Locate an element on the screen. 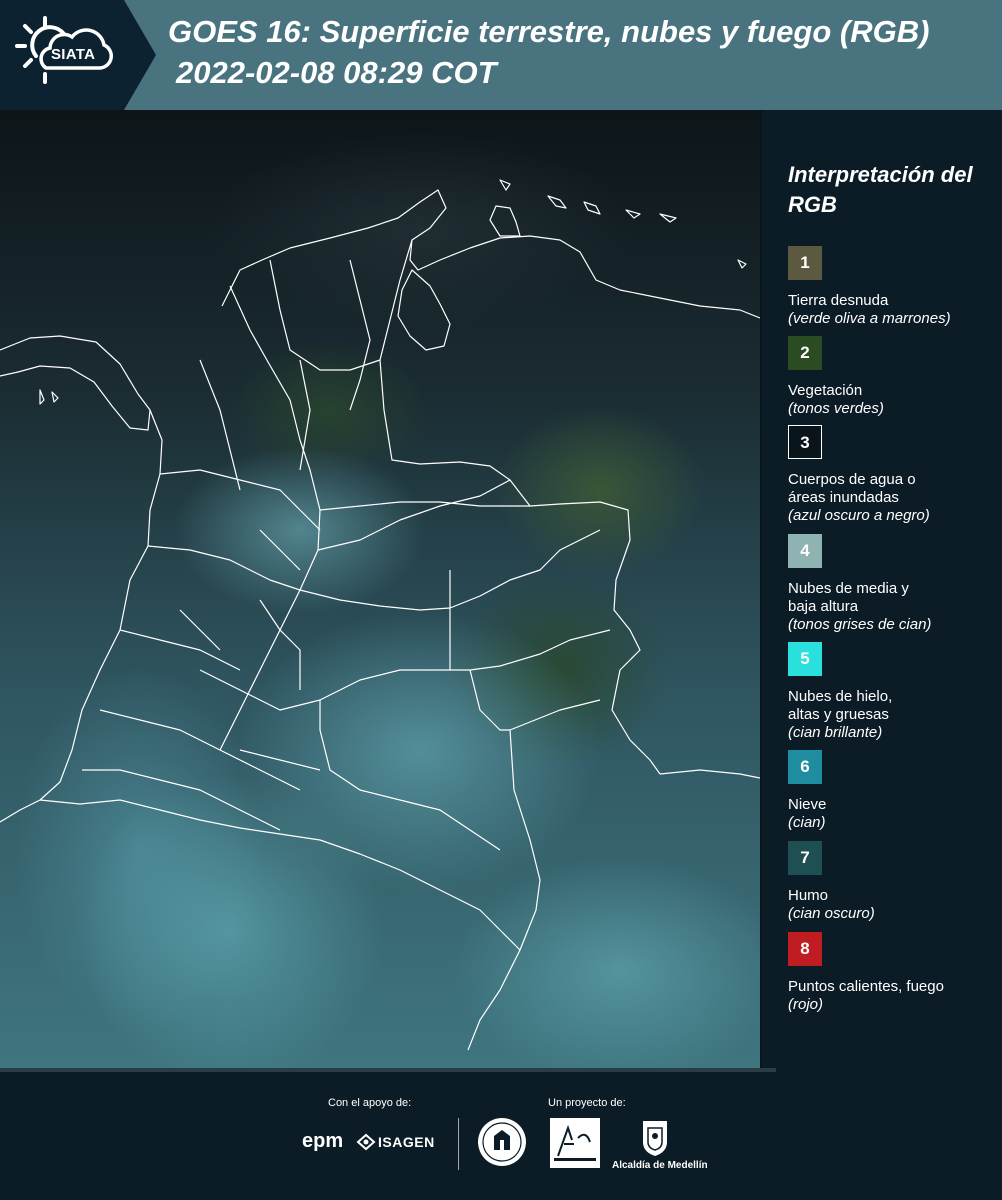 The image size is (1002, 1200). legend-item-note: (cian) is located at coordinates (807, 822).